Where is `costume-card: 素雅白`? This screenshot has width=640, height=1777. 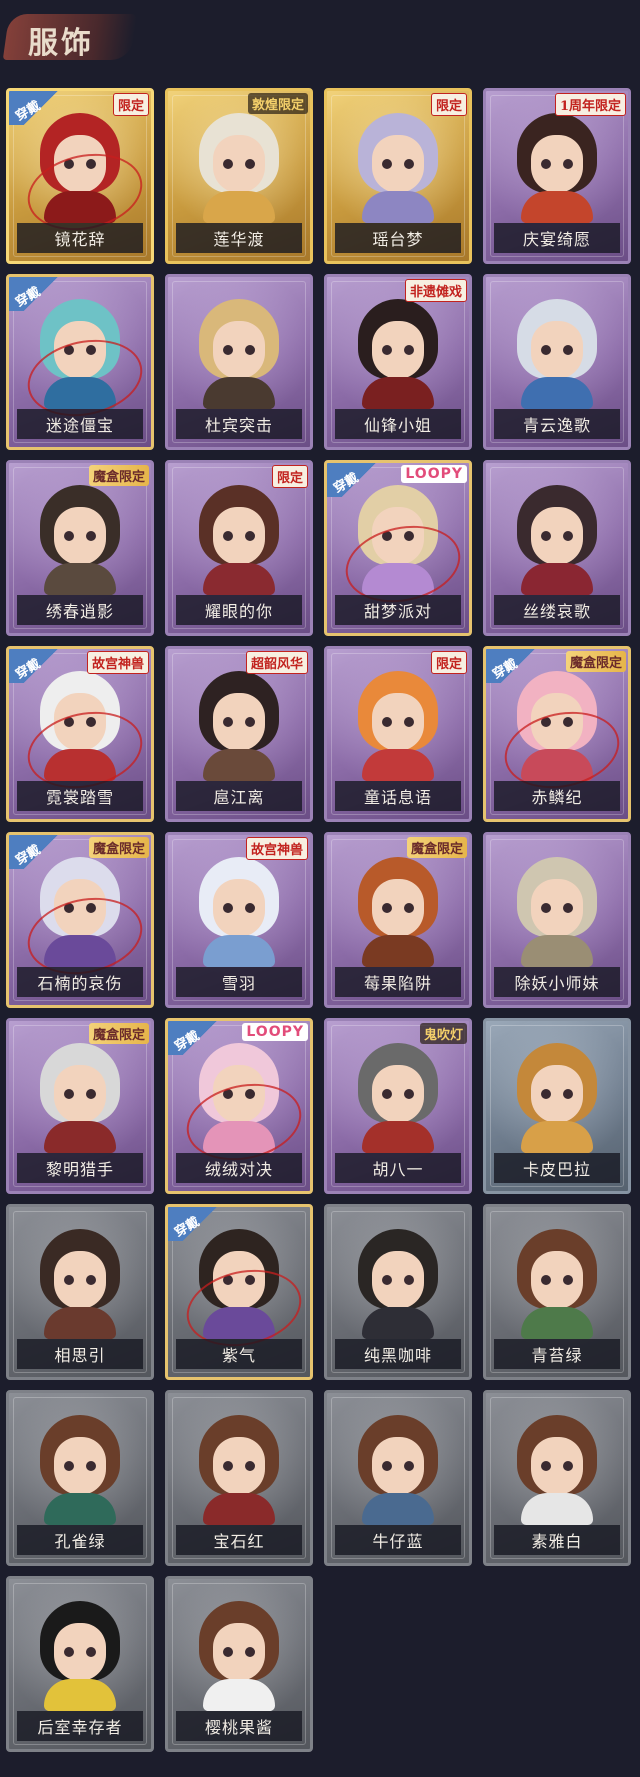 costume-card: 素雅白 is located at coordinates (557, 1478).